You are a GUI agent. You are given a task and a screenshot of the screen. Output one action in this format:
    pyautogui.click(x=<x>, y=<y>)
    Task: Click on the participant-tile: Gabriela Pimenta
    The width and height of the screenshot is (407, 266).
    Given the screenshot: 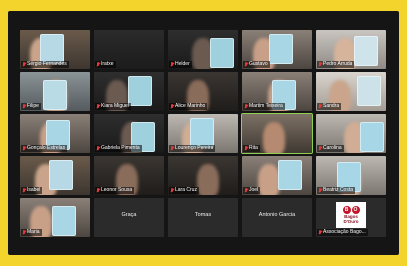 What is the action you would take?
    pyautogui.click(x=129, y=133)
    